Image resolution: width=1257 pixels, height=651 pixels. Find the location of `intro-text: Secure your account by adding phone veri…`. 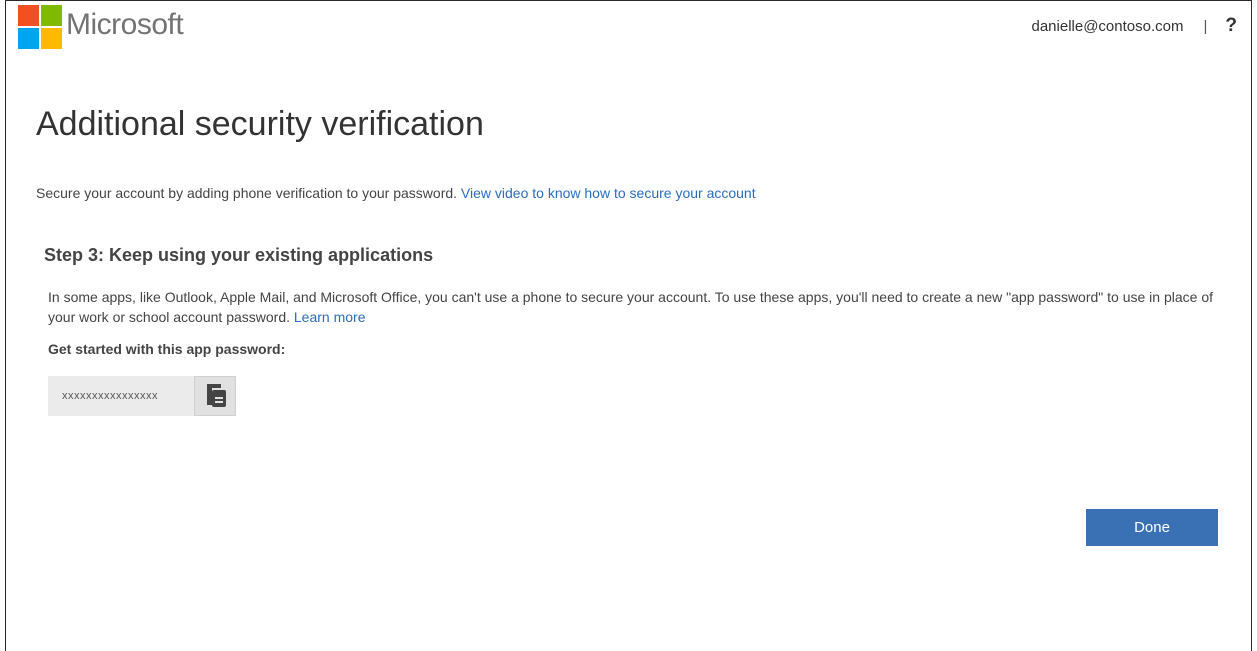

intro-text: Secure your account by adding phone veri… is located at coordinates (396, 193).